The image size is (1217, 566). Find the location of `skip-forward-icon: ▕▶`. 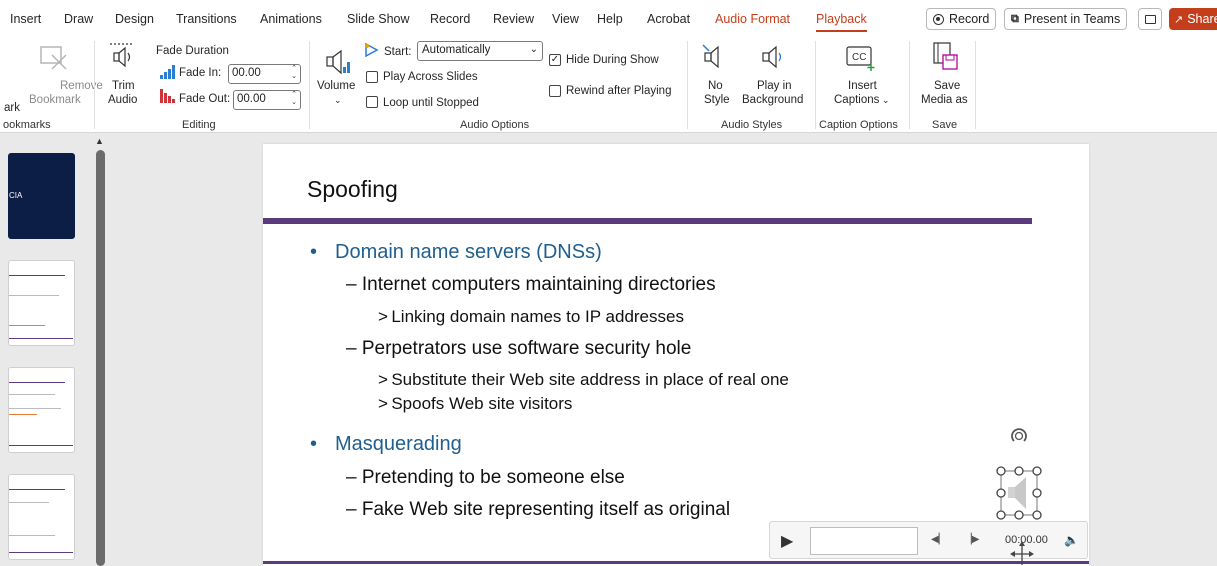

skip-forward-icon: ▕▶ is located at coordinates (971, 539).